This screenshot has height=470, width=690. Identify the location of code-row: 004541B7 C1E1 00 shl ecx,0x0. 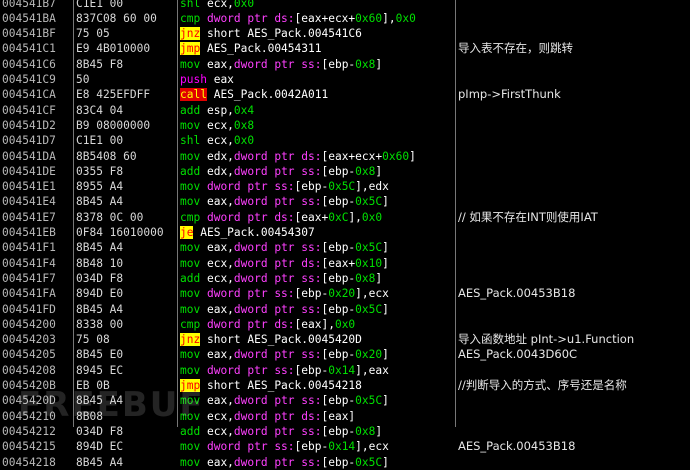
(345, 5).